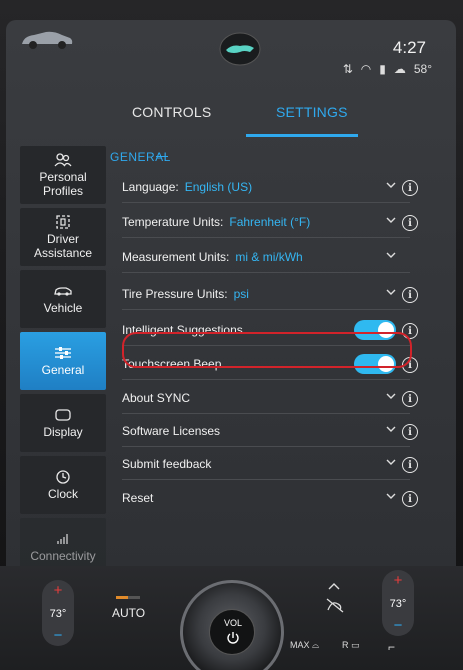 The height and width of the screenshot is (670, 463). Describe the element at coordinates (366, 69) in the screenshot. I see `wifi-icon: ◠` at that location.